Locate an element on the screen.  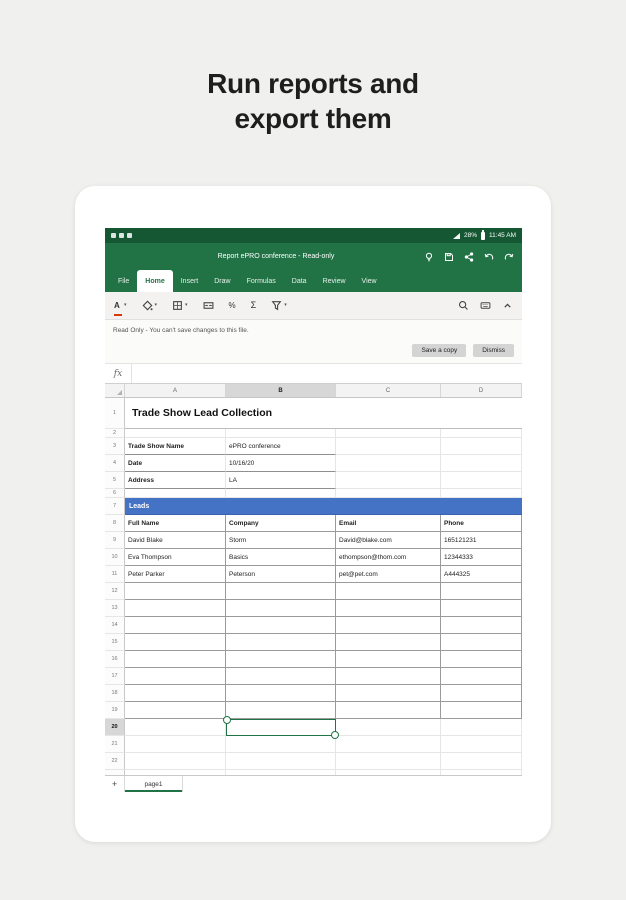
column-header-C: C is located at coordinates (388, 390).